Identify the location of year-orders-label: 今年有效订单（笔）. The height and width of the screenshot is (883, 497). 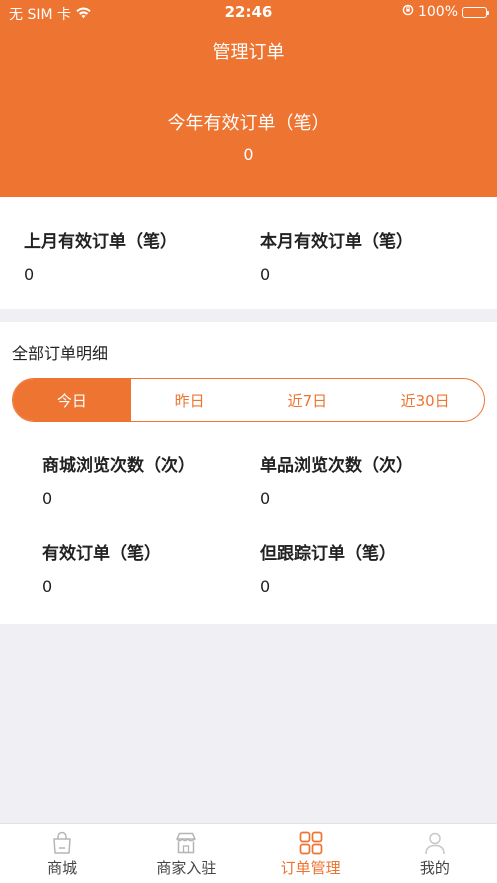
(248, 123).